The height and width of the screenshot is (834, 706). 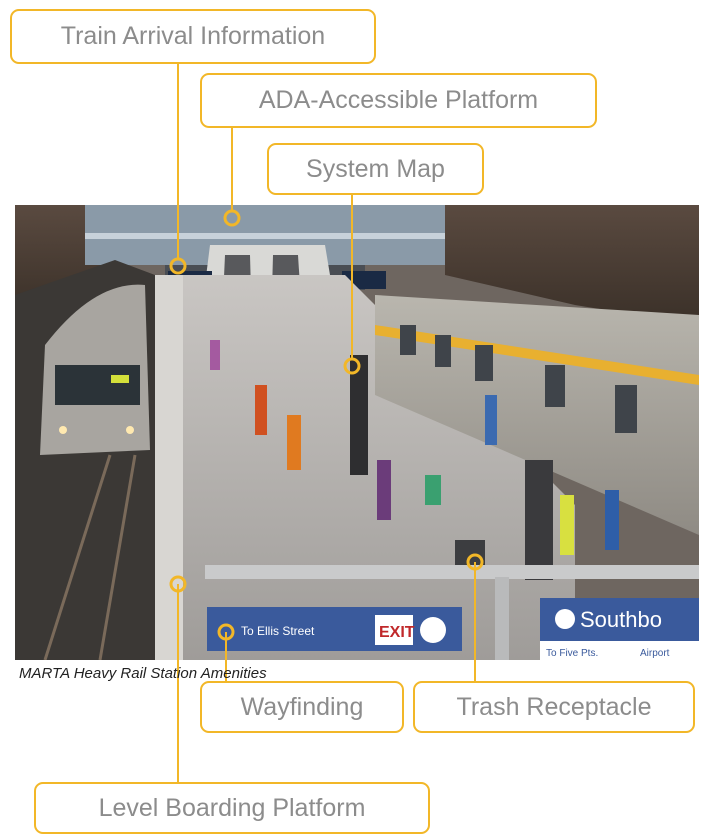 I want to click on callout-trash-receptacle-label: Trash Receptacle, so click(x=554, y=706).